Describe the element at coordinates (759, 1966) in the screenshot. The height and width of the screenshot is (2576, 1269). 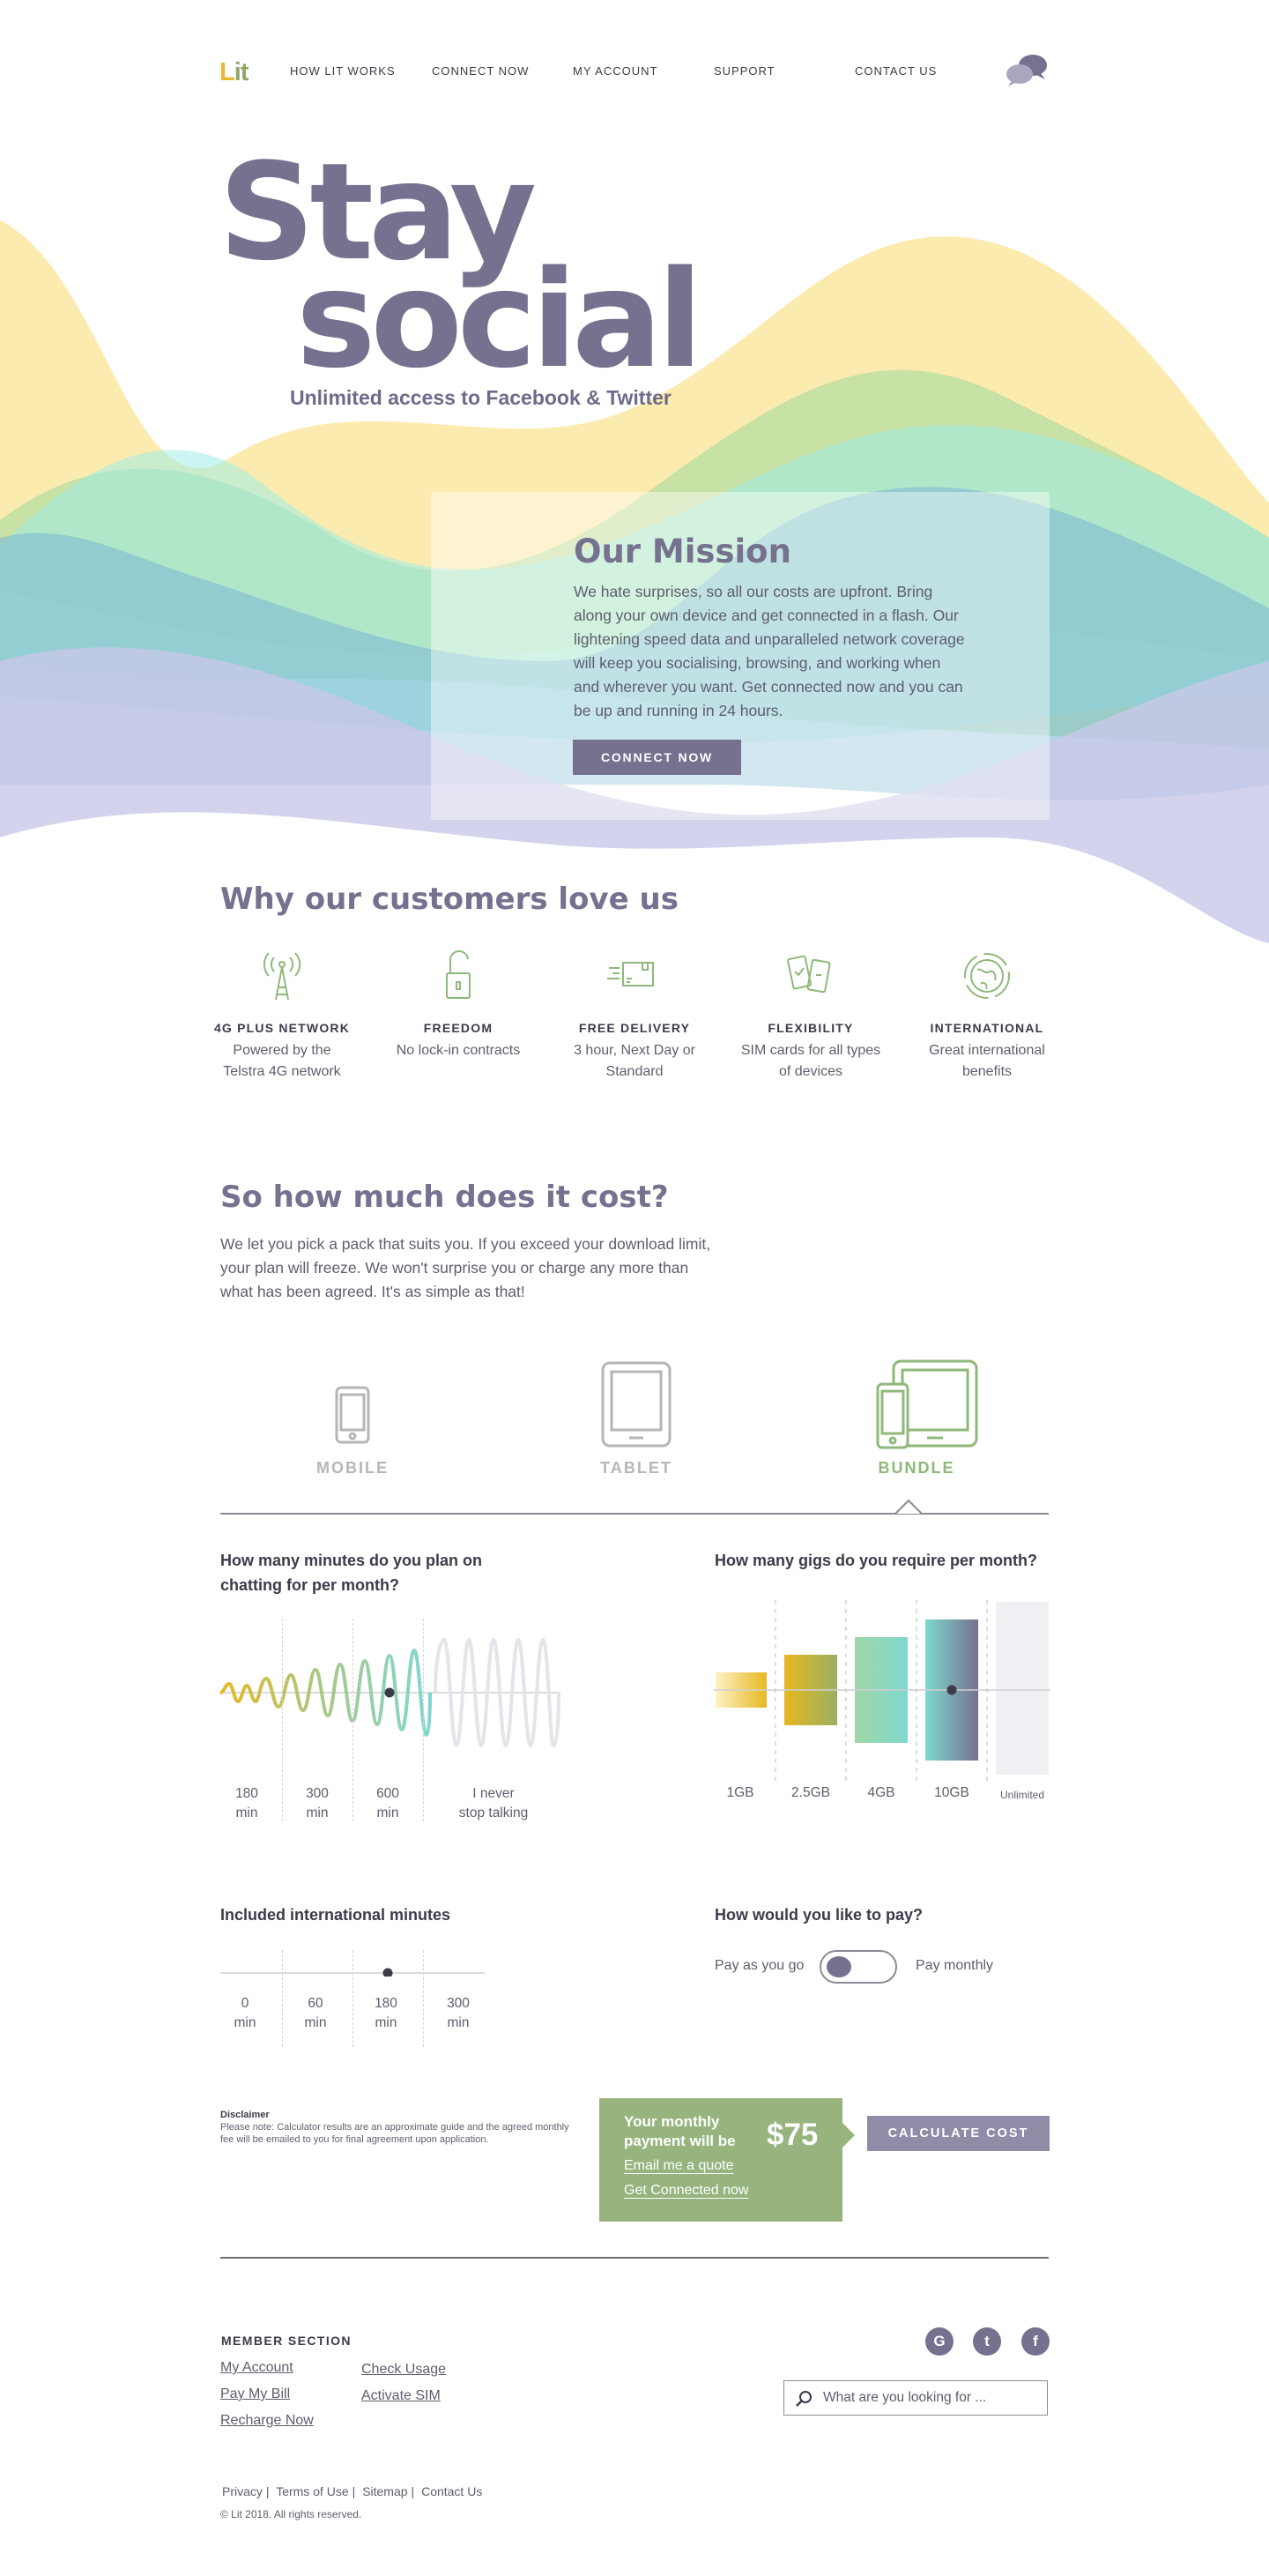
I see `pay-as-you-go-label: Pay as you go` at that location.